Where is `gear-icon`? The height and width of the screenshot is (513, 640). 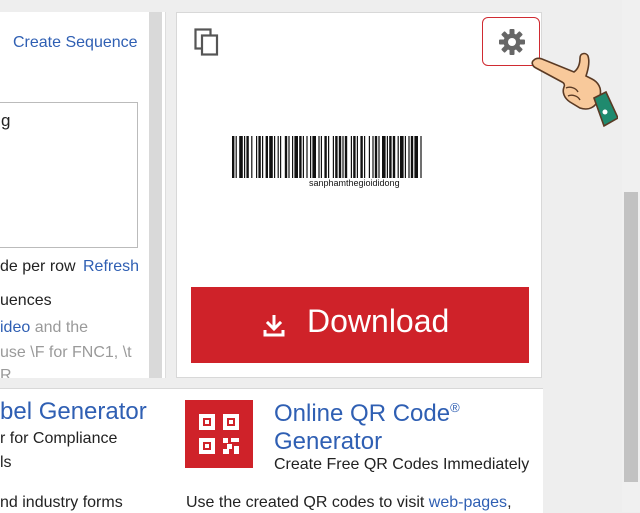 gear-icon is located at coordinates (512, 42).